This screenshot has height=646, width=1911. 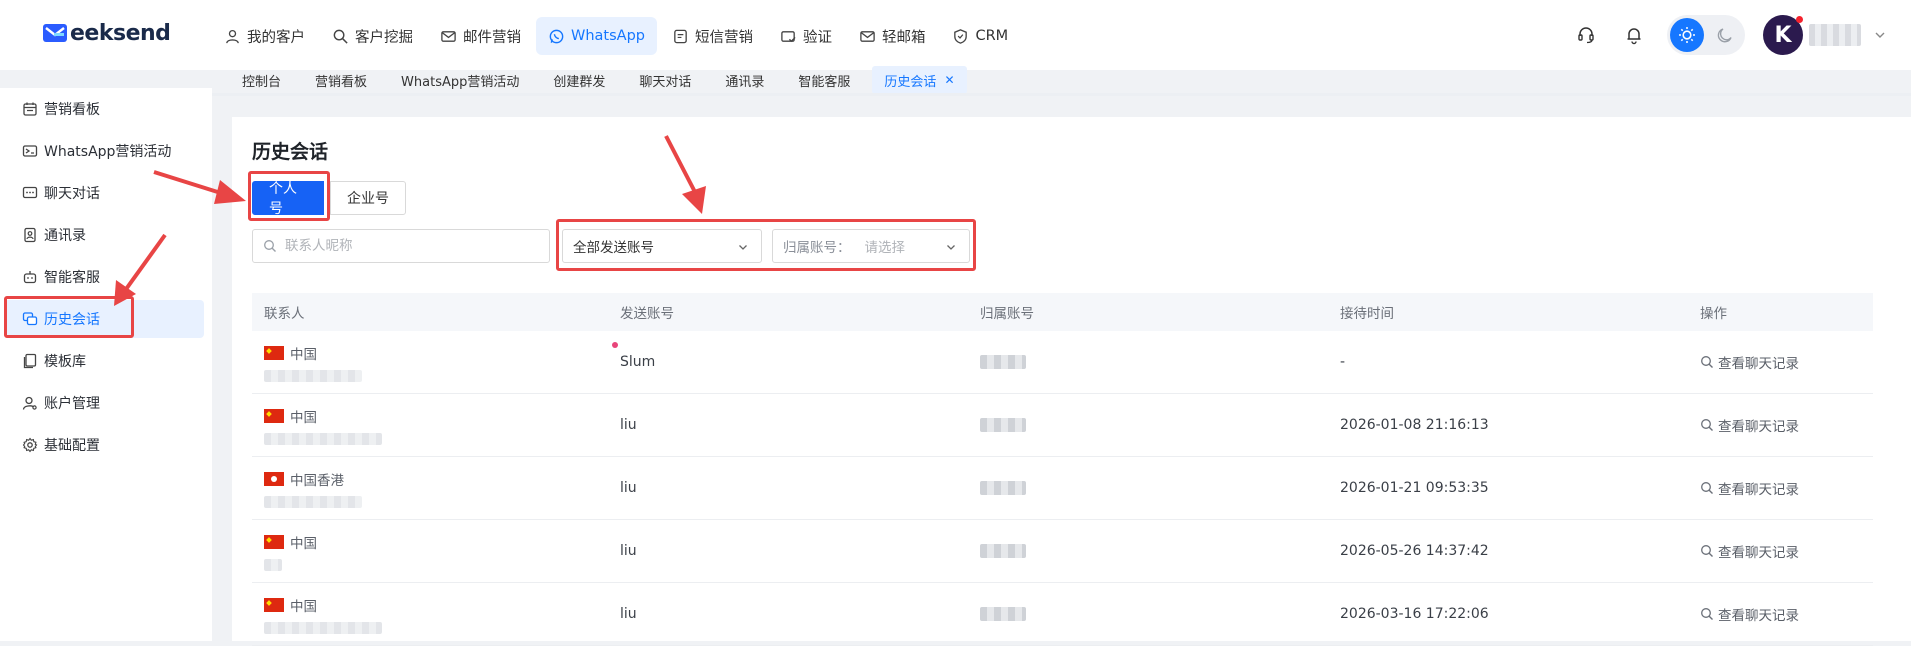 What do you see at coordinates (1007, 314) in the screenshot?
I see `header-owner-account: 归属账号` at bounding box center [1007, 314].